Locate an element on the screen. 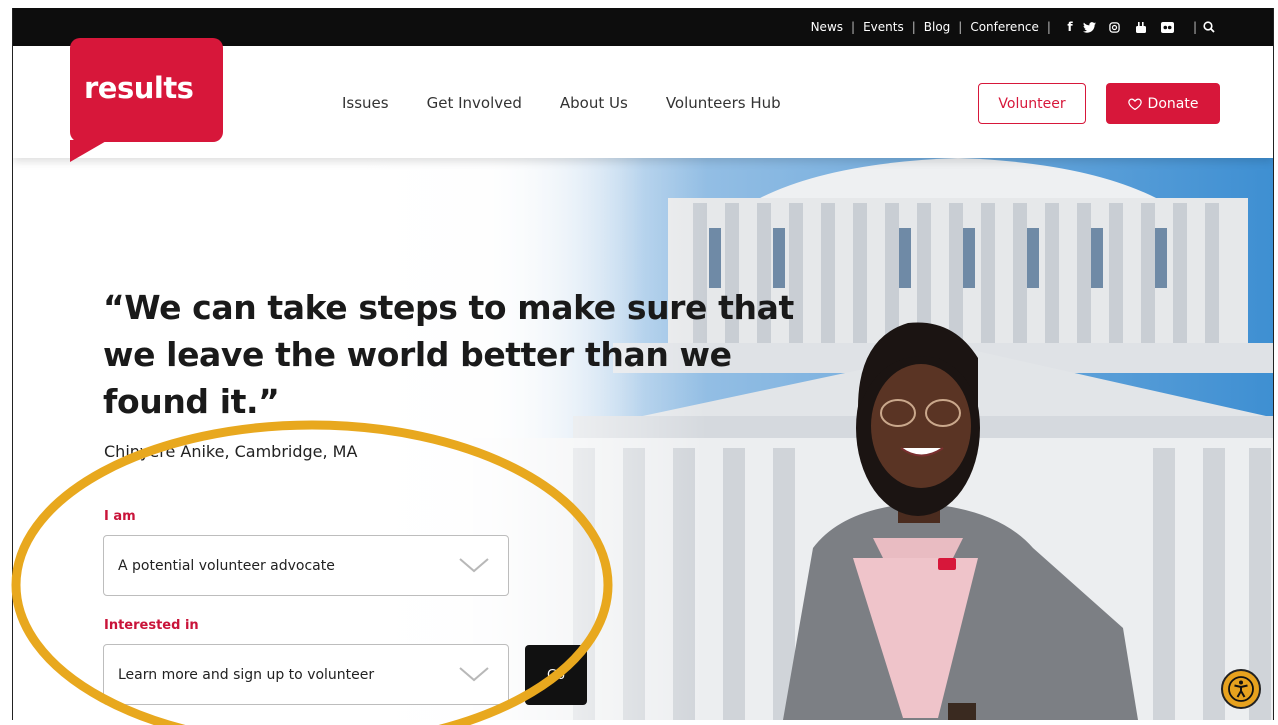 The image size is (1278, 725). donate-button: Donate is located at coordinates (1163, 103).